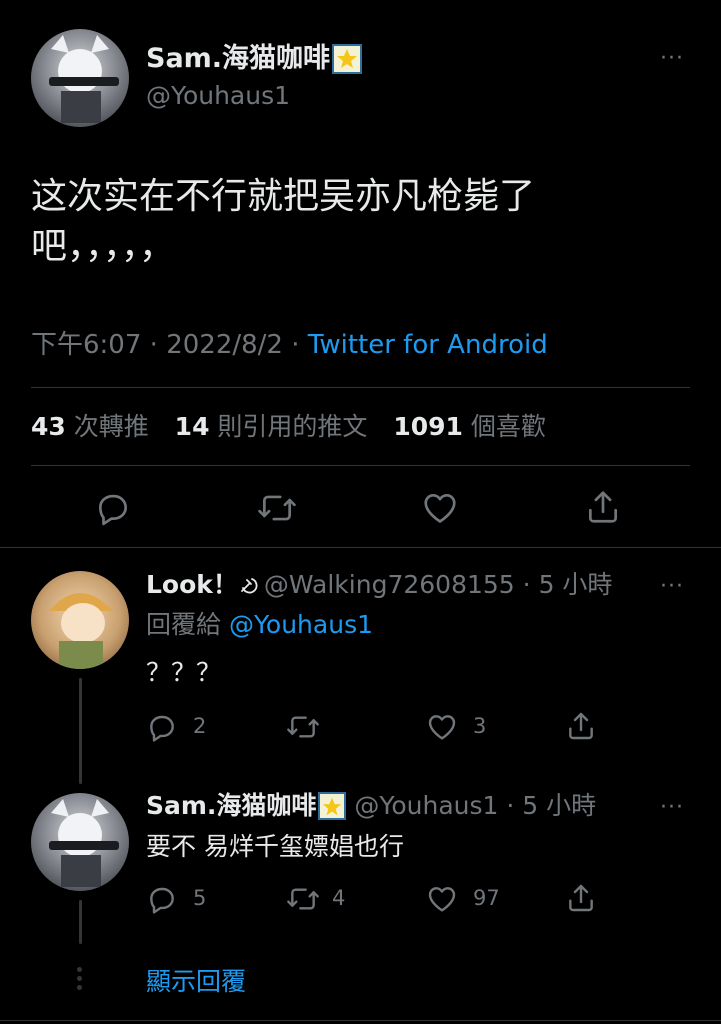 This screenshot has width=721, height=1024. Describe the element at coordinates (428, 345) in the screenshot. I see `tweet-source-link: Twitter for Android` at that location.